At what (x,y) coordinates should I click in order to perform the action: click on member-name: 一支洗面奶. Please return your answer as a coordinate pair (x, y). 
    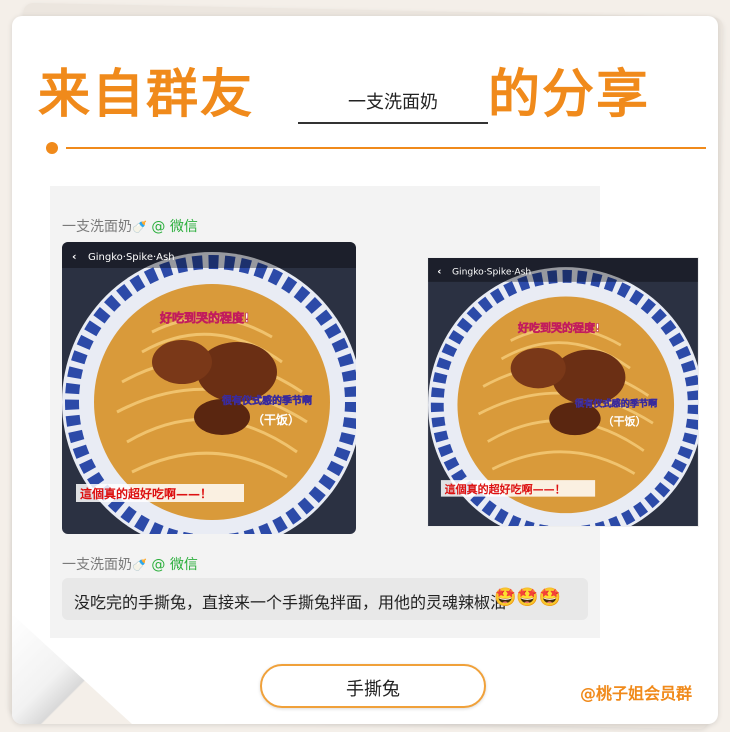
    Looking at the image, I should click on (393, 102).